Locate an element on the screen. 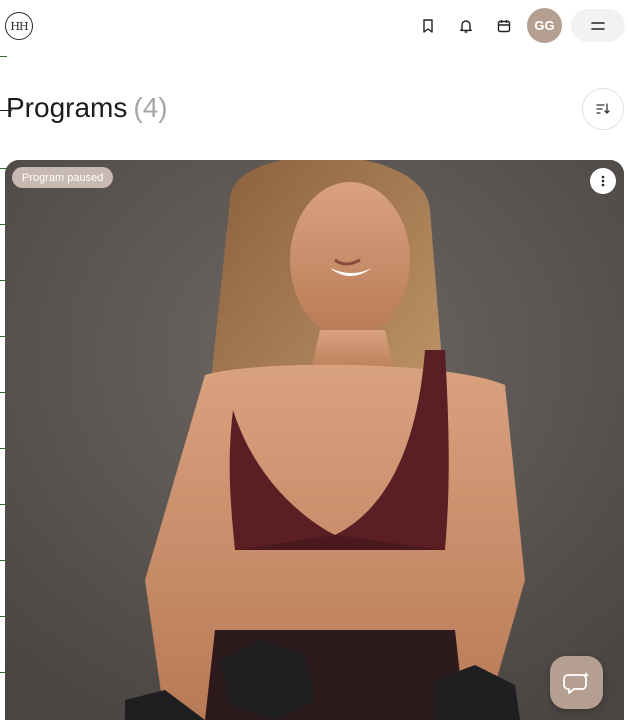 The height and width of the screenshot is (720, 628). chat-bubble-icon is located at coordinates (575, 682).